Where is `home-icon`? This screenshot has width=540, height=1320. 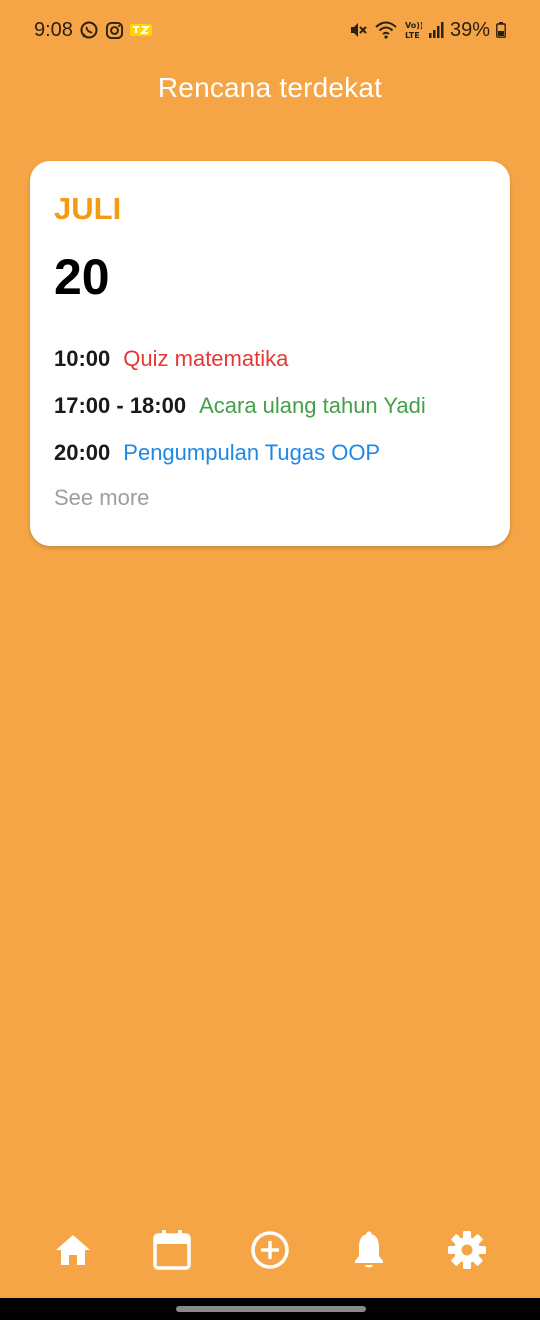 home-icon is located at coordinates (73, 1252).